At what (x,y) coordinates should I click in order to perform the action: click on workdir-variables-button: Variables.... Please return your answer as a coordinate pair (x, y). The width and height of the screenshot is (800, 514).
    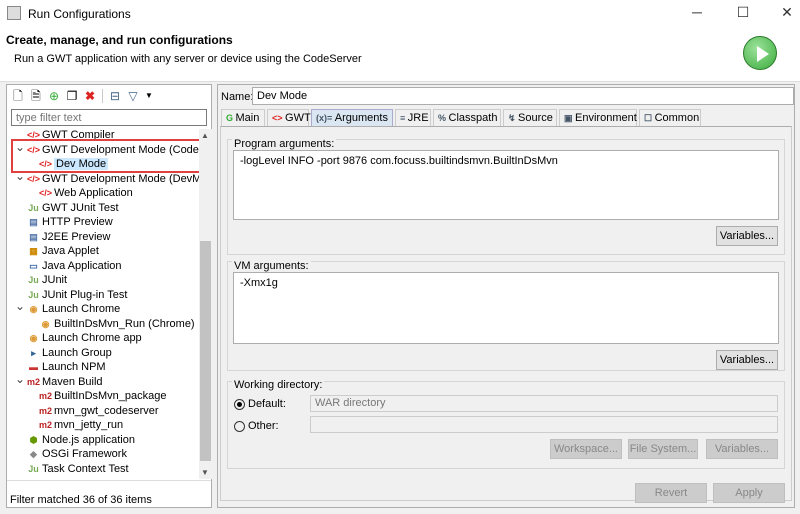
    Looking at the image, I should click on (742, 449).